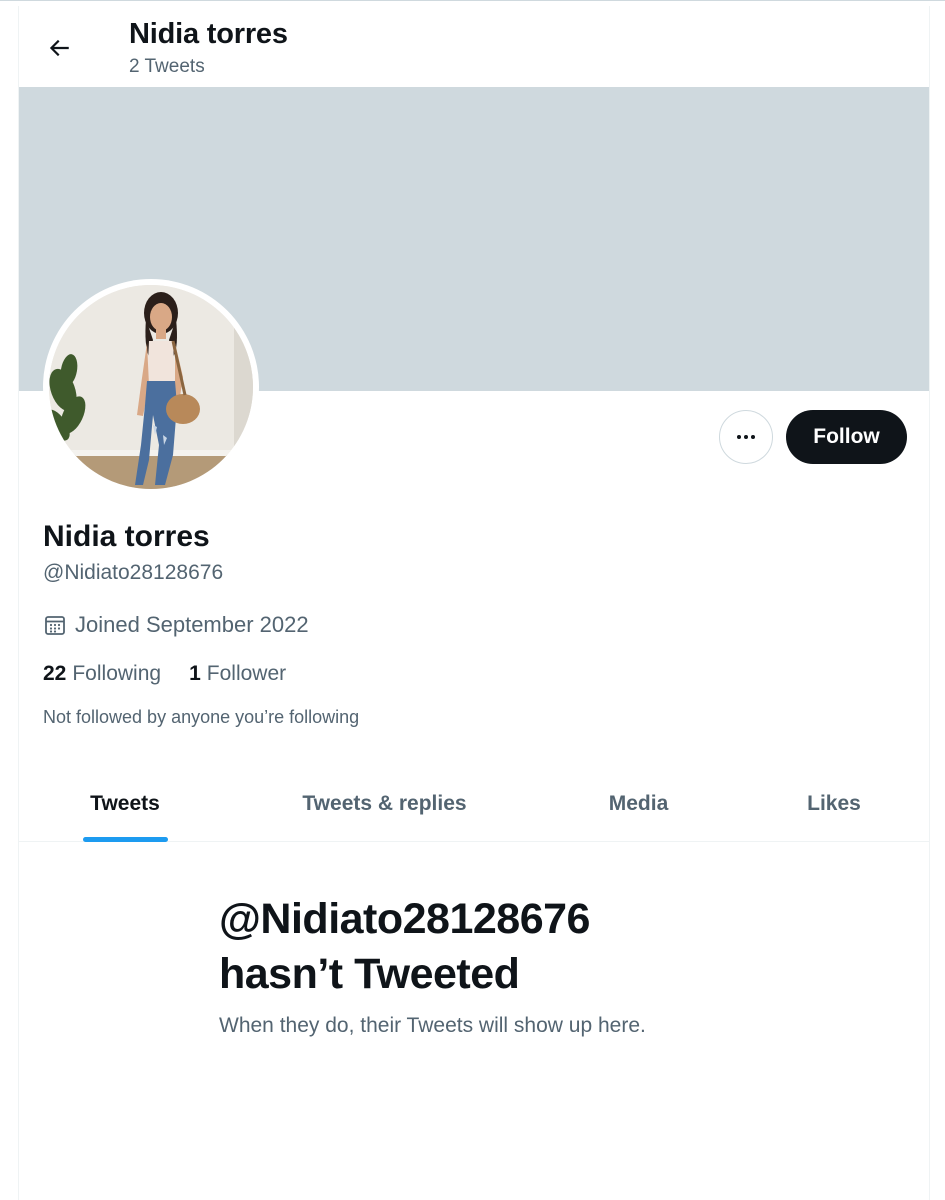 Image resolution: width=945 pixels, height=1200 pixels. I want to click on back-button, so click(59, 48).